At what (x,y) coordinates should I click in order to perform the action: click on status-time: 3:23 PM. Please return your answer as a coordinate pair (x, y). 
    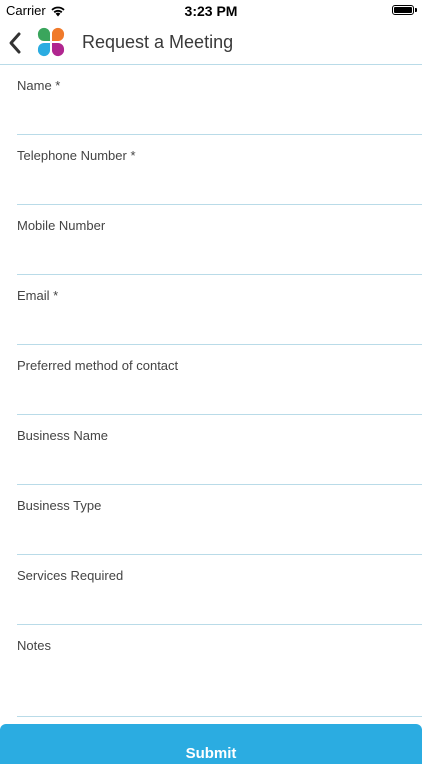
    Looking at the image, I should click on (211, 11).